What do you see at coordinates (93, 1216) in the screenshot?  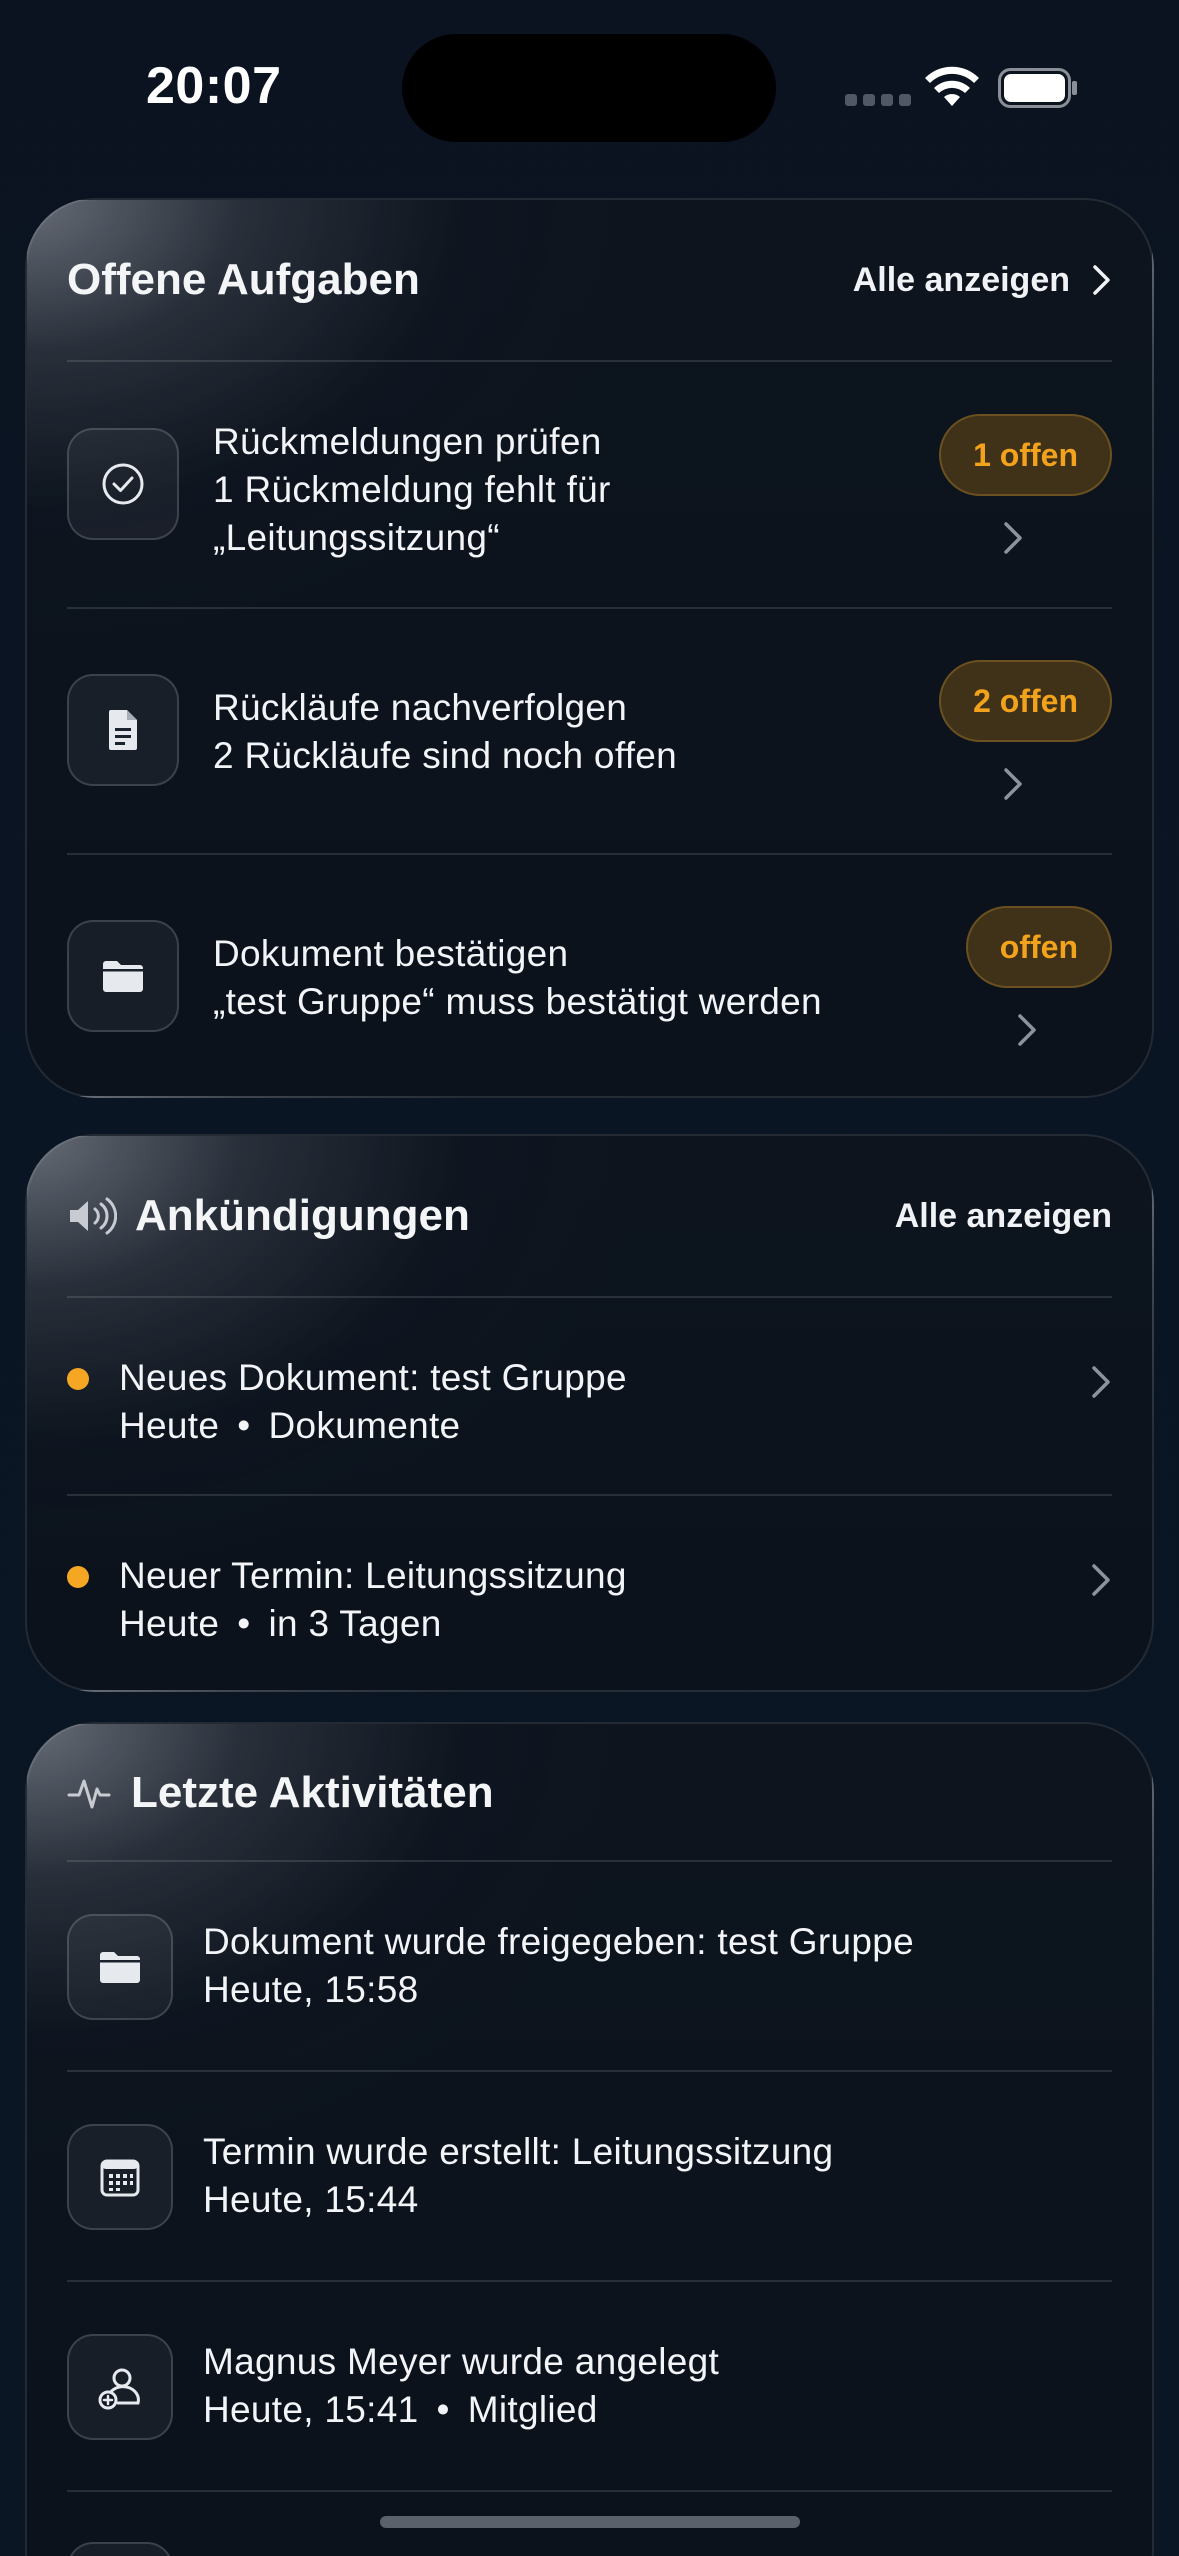 I see `speaker-icon` at bounding box center [93, 1216].